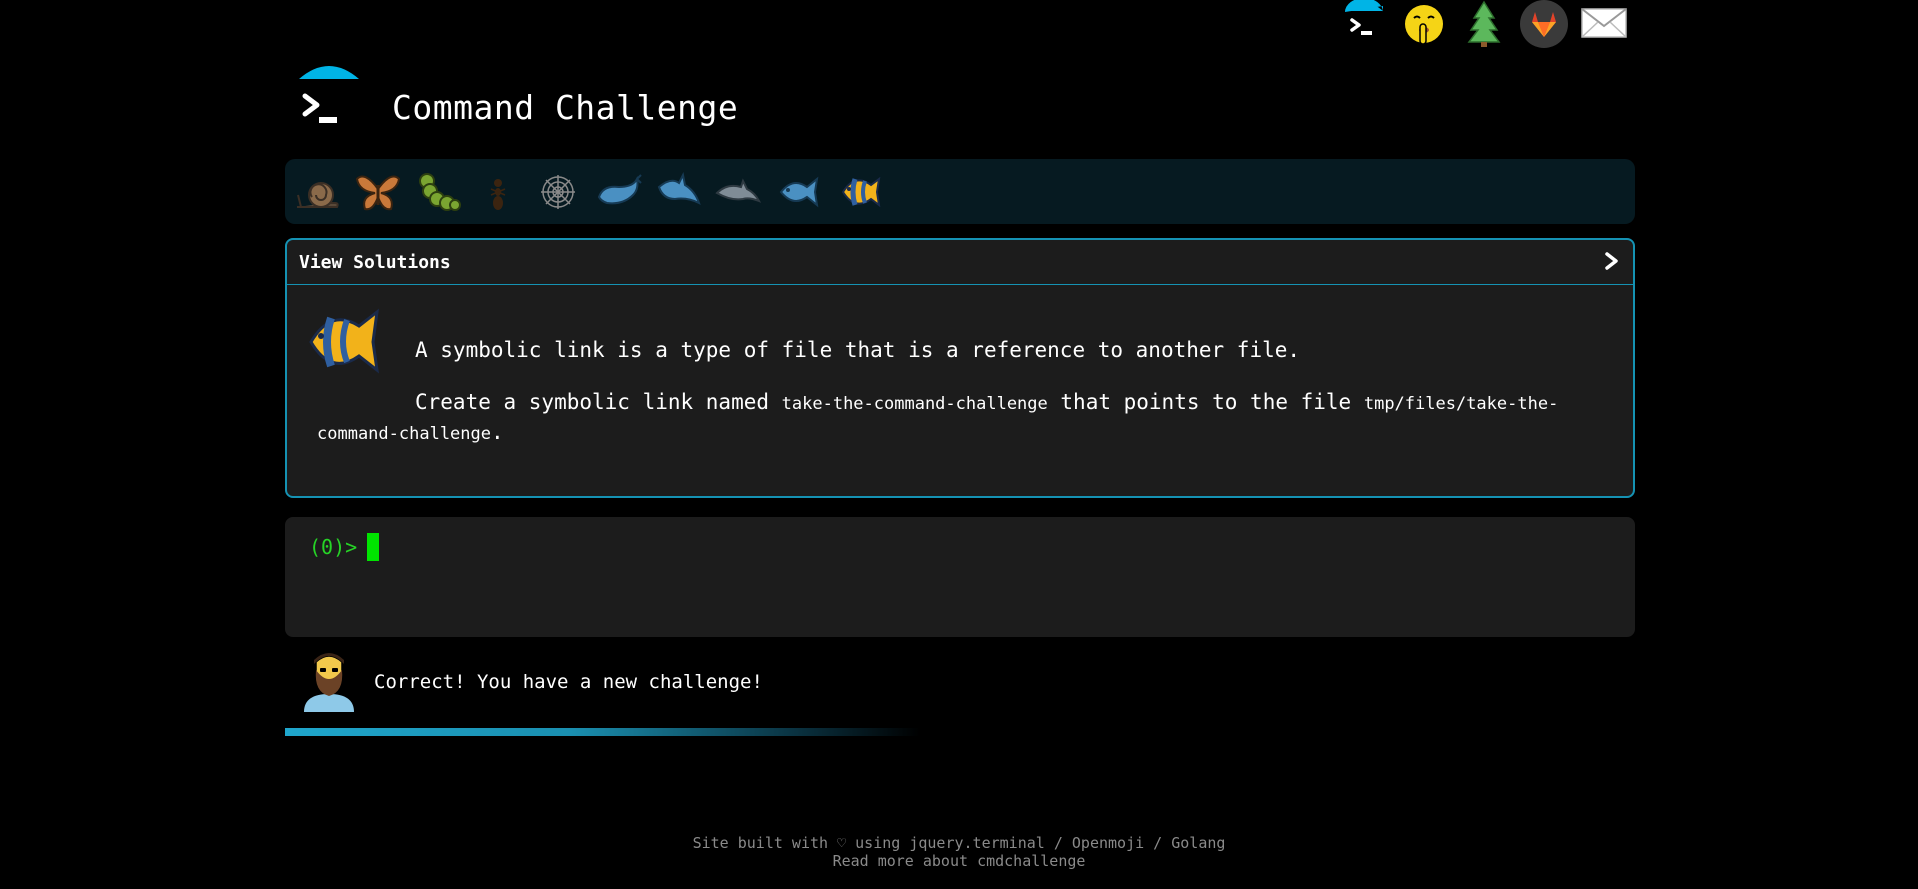  Describe the element at coordinates (858, 192) in the screenshot. I see `tropical-fish-icon` at that location.